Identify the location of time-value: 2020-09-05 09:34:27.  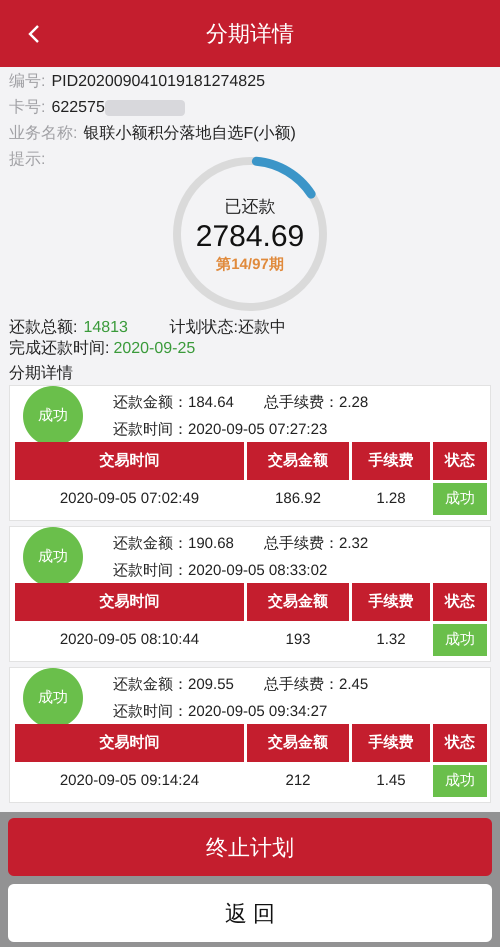
(258, 712).